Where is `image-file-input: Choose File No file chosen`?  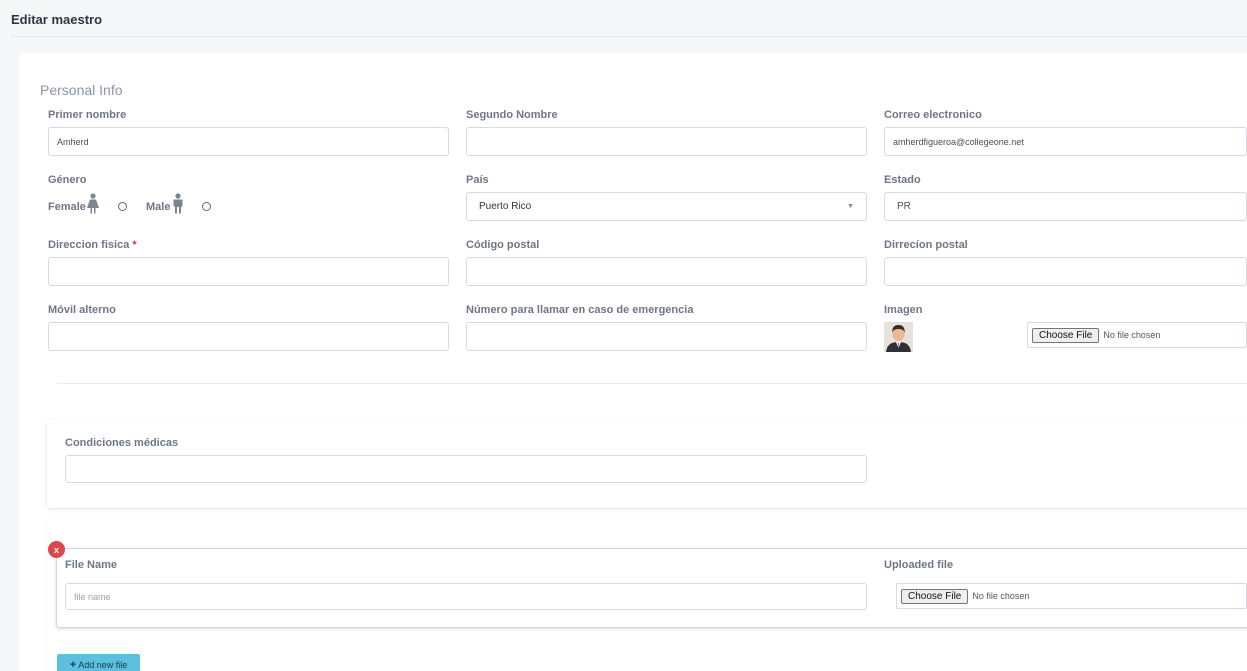 image-file-input: Choose File No file chosen is located at coordinates (1137, 335).